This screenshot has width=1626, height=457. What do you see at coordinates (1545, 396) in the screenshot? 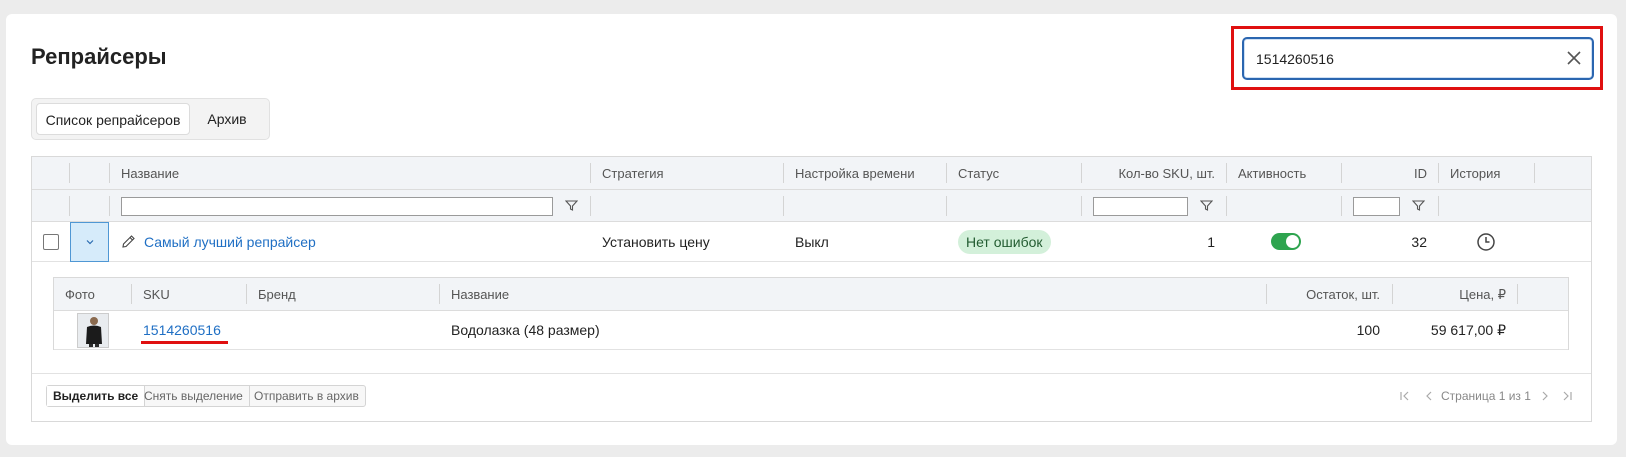
I see `next-page-icon` at bounding box center [1545, 396].